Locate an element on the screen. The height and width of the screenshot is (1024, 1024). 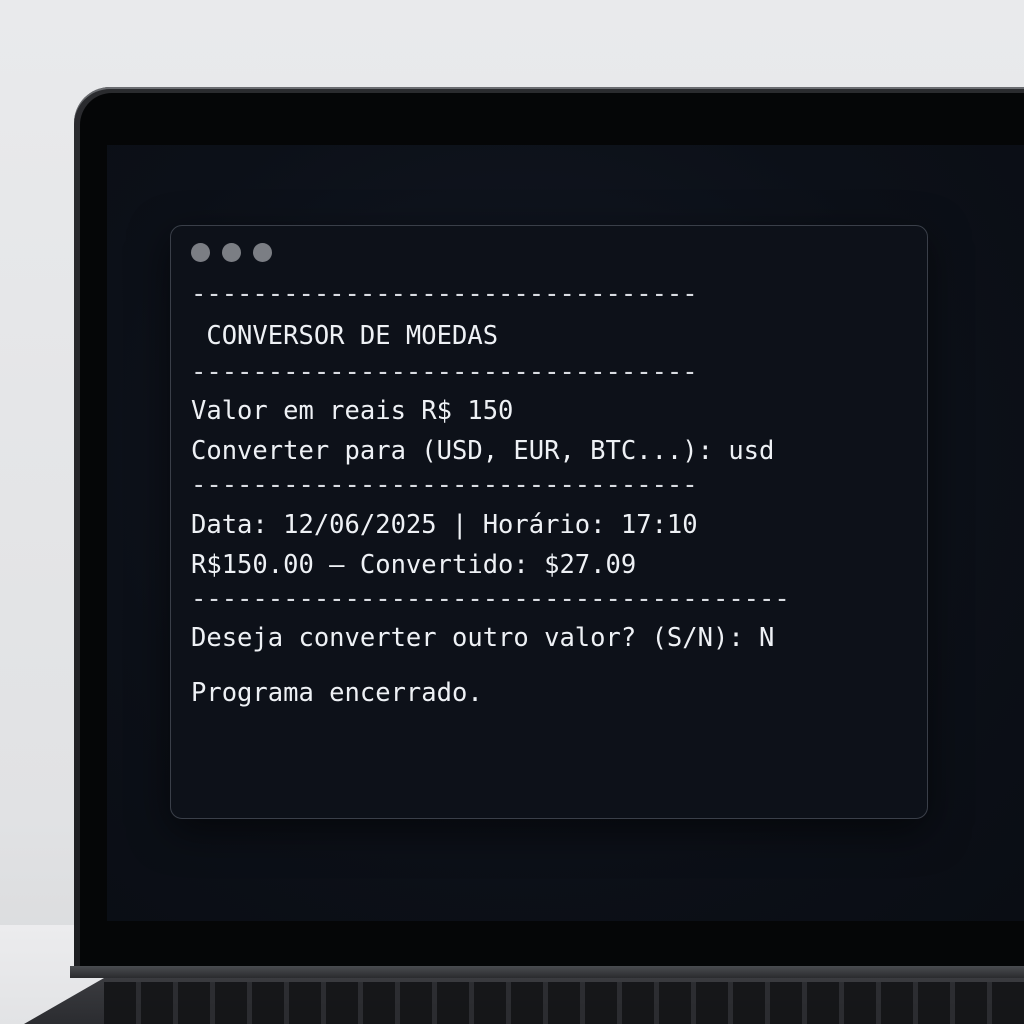
minimize-button is located at coordinates (231, 252).